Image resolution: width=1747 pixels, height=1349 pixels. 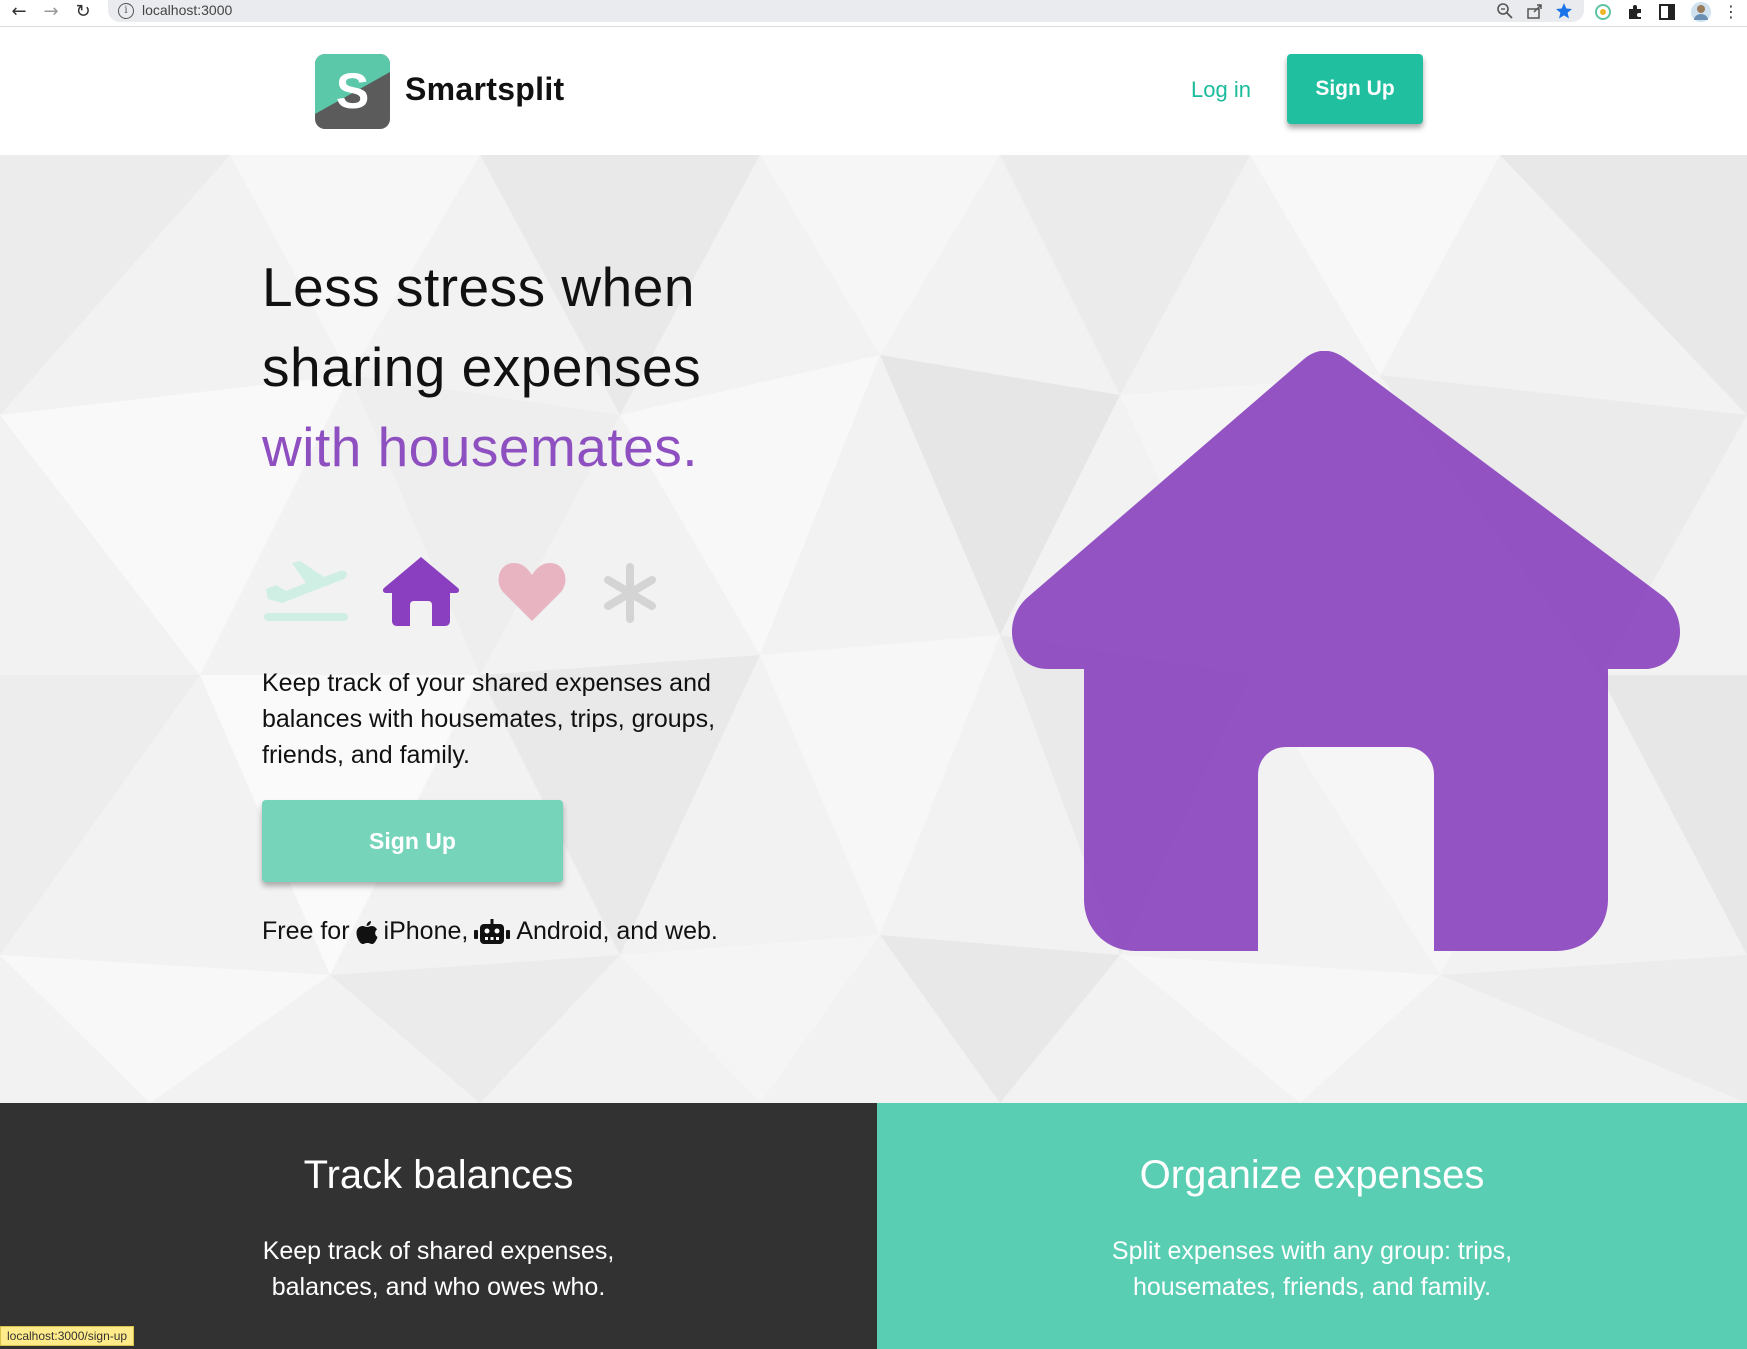 I want to click on apple-icon, so click(x=367, y=932).